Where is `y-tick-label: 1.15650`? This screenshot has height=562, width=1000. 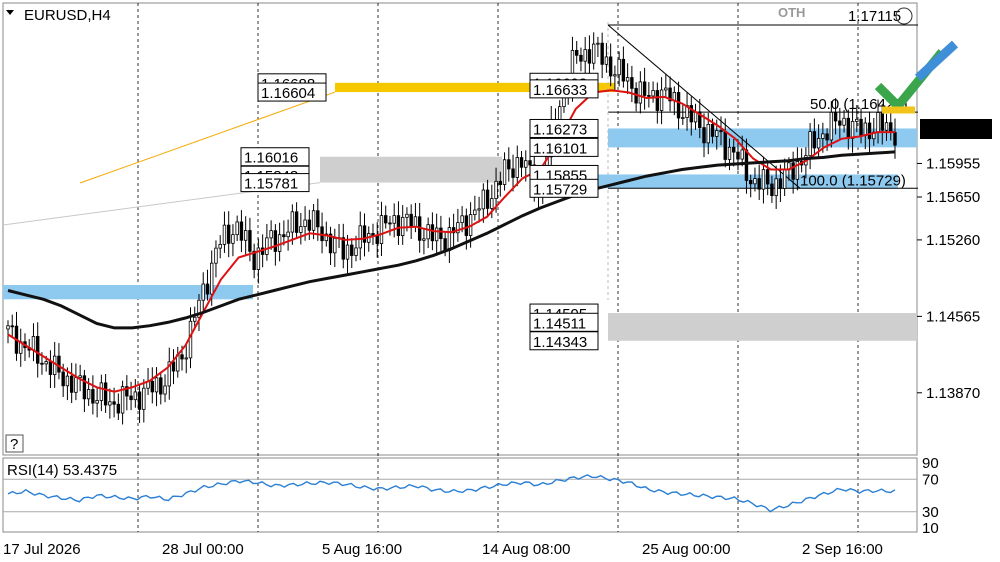 y-tick-label: 1.15650 is located at coordinates (953, 197).